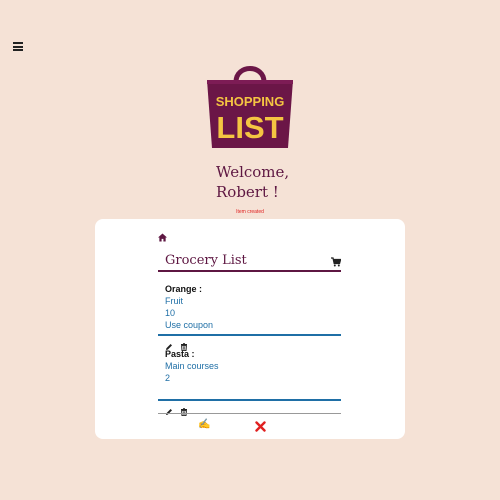  I want to click on list-item: Pasta : Main courses 2, so click(249, 383).